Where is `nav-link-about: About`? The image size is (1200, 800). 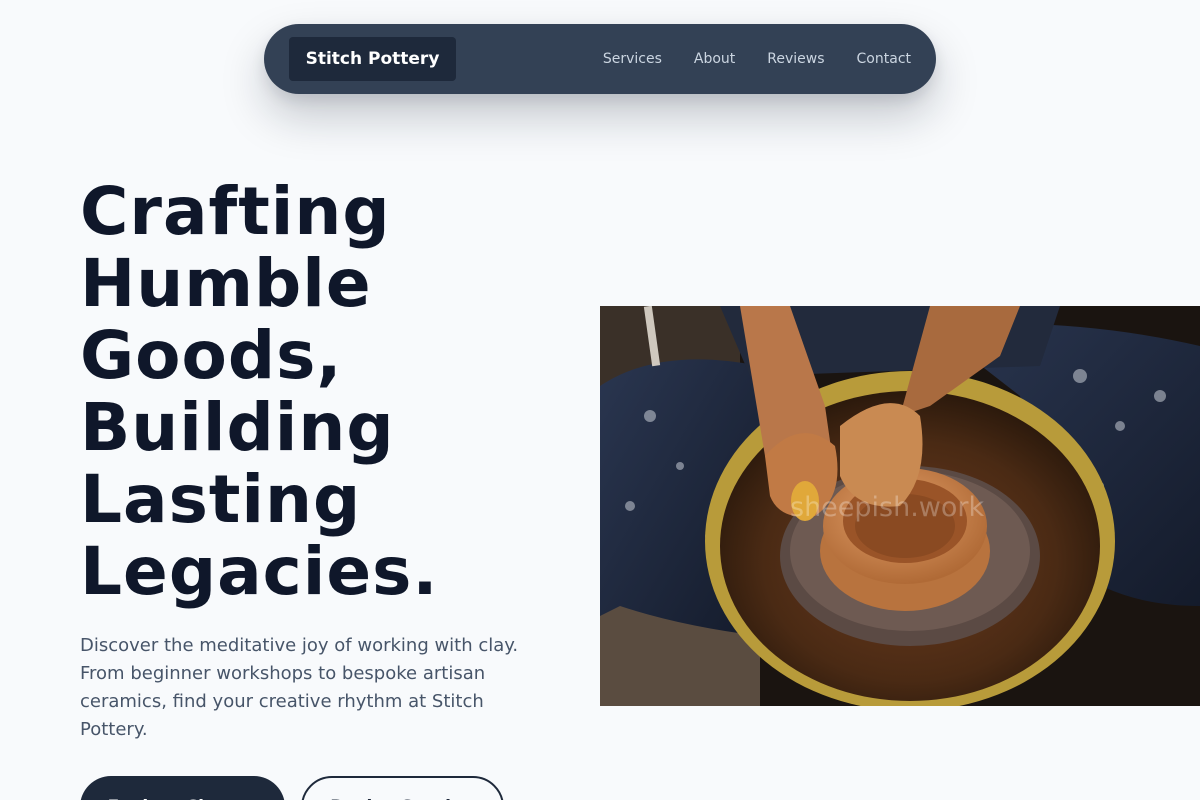 nav-link-about: About is located at coordinates (714, 59).